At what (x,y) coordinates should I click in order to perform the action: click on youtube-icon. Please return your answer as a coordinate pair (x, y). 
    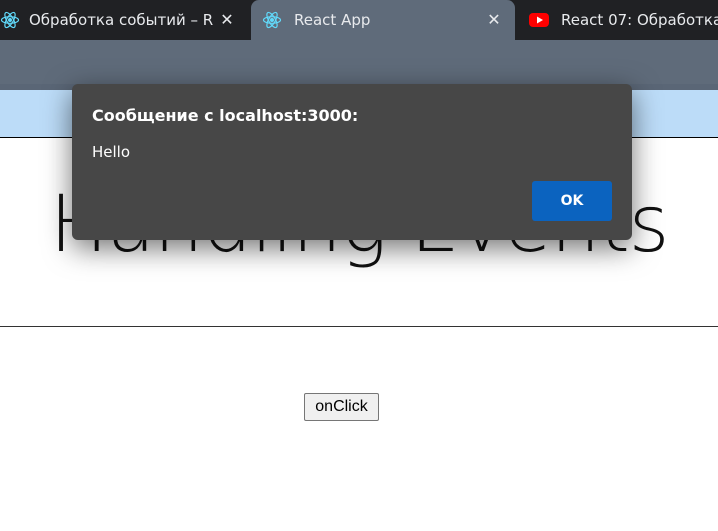
    Looking at the image, I should click on (539, 20).